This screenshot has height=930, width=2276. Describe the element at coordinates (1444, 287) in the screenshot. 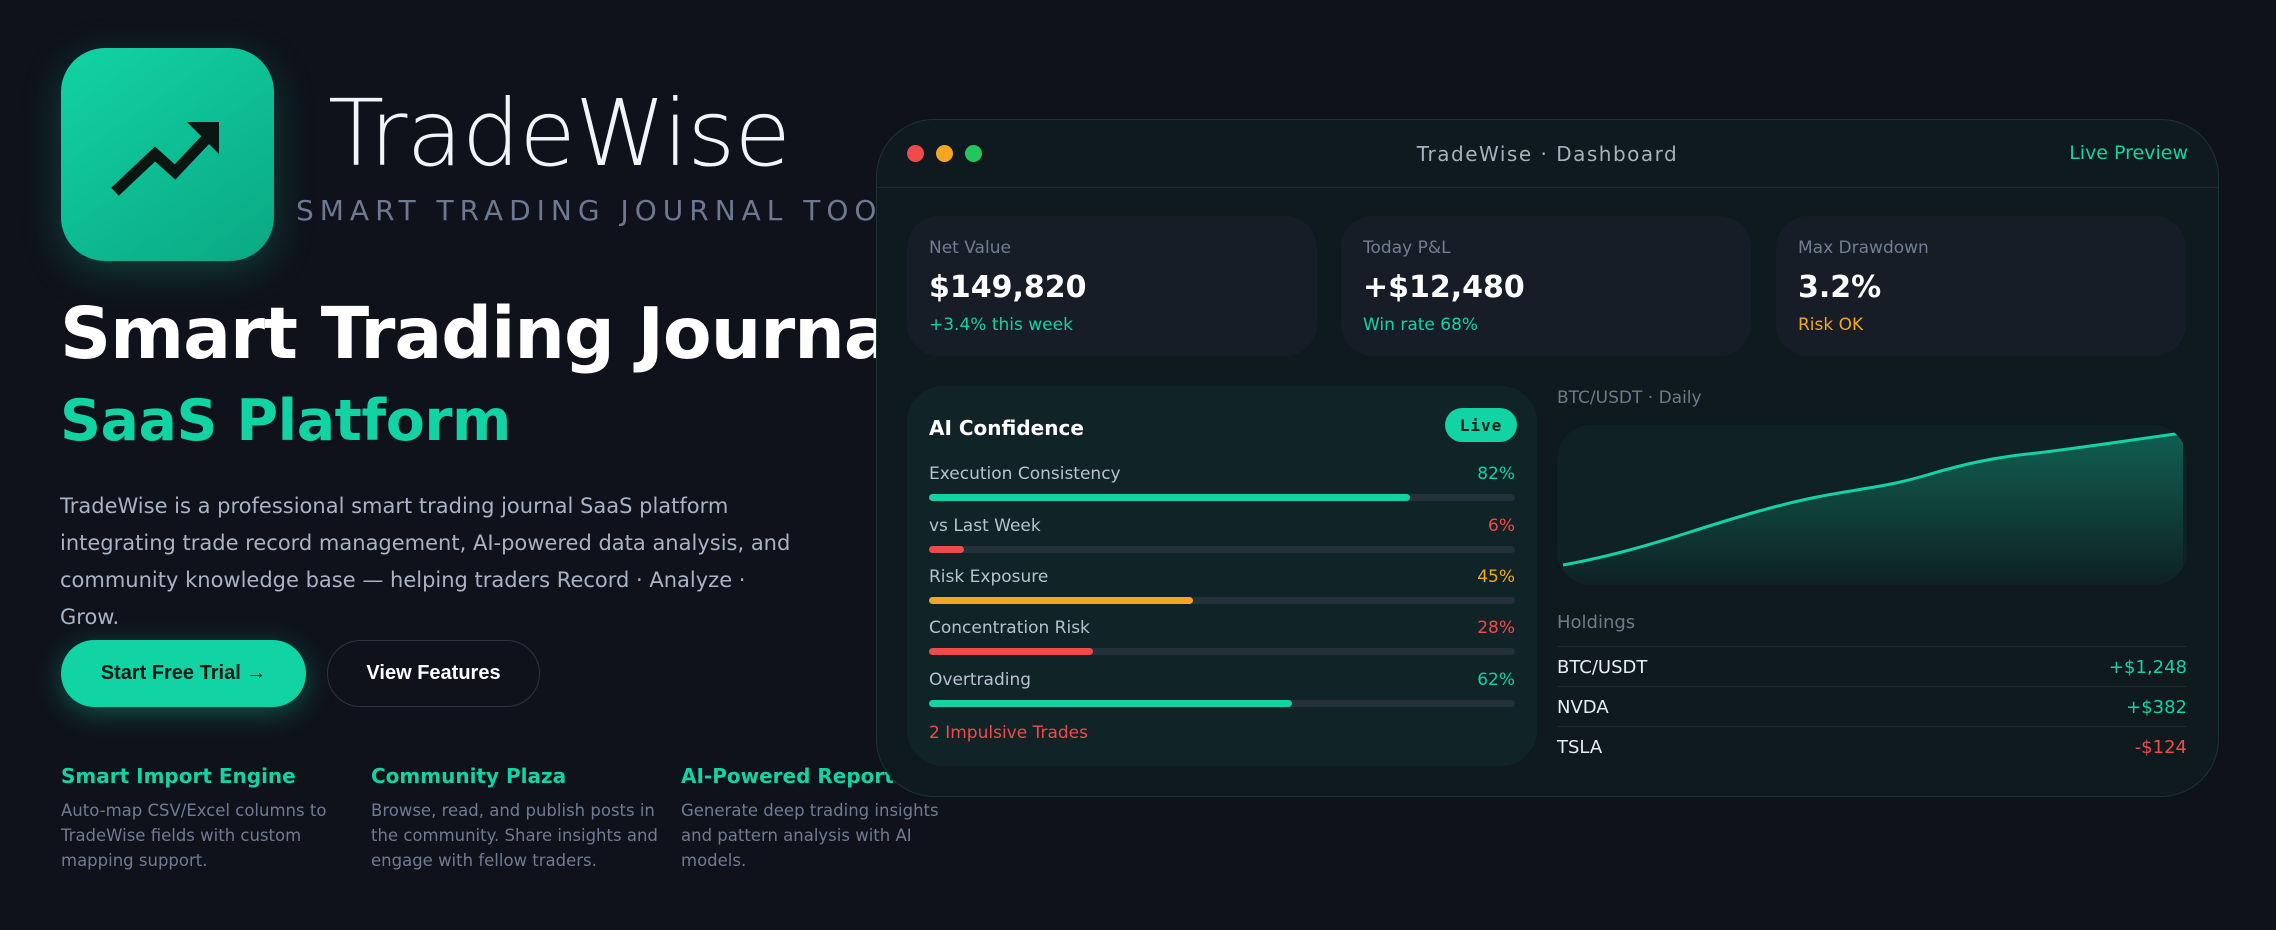

I see `stat-value: +$12,480` at that location.